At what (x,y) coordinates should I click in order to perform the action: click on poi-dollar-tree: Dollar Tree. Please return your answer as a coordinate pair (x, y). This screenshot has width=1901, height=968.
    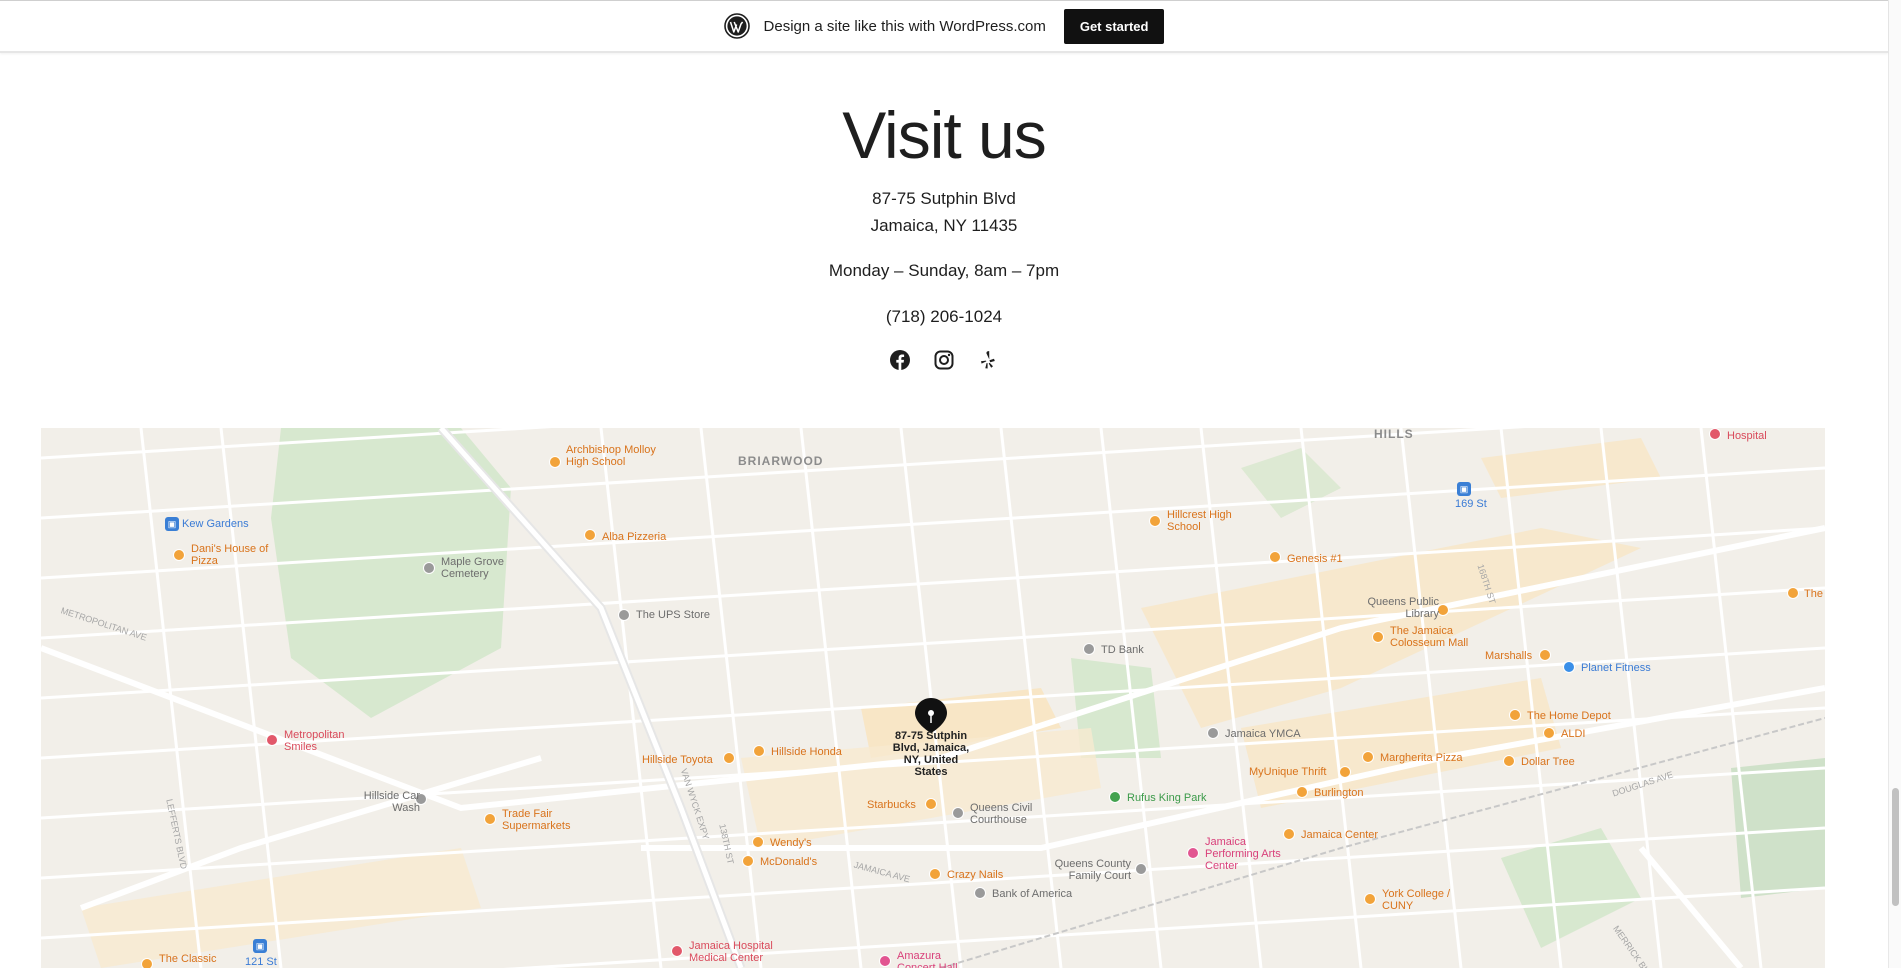
    Looking at the image, I should click on (1548, 762).